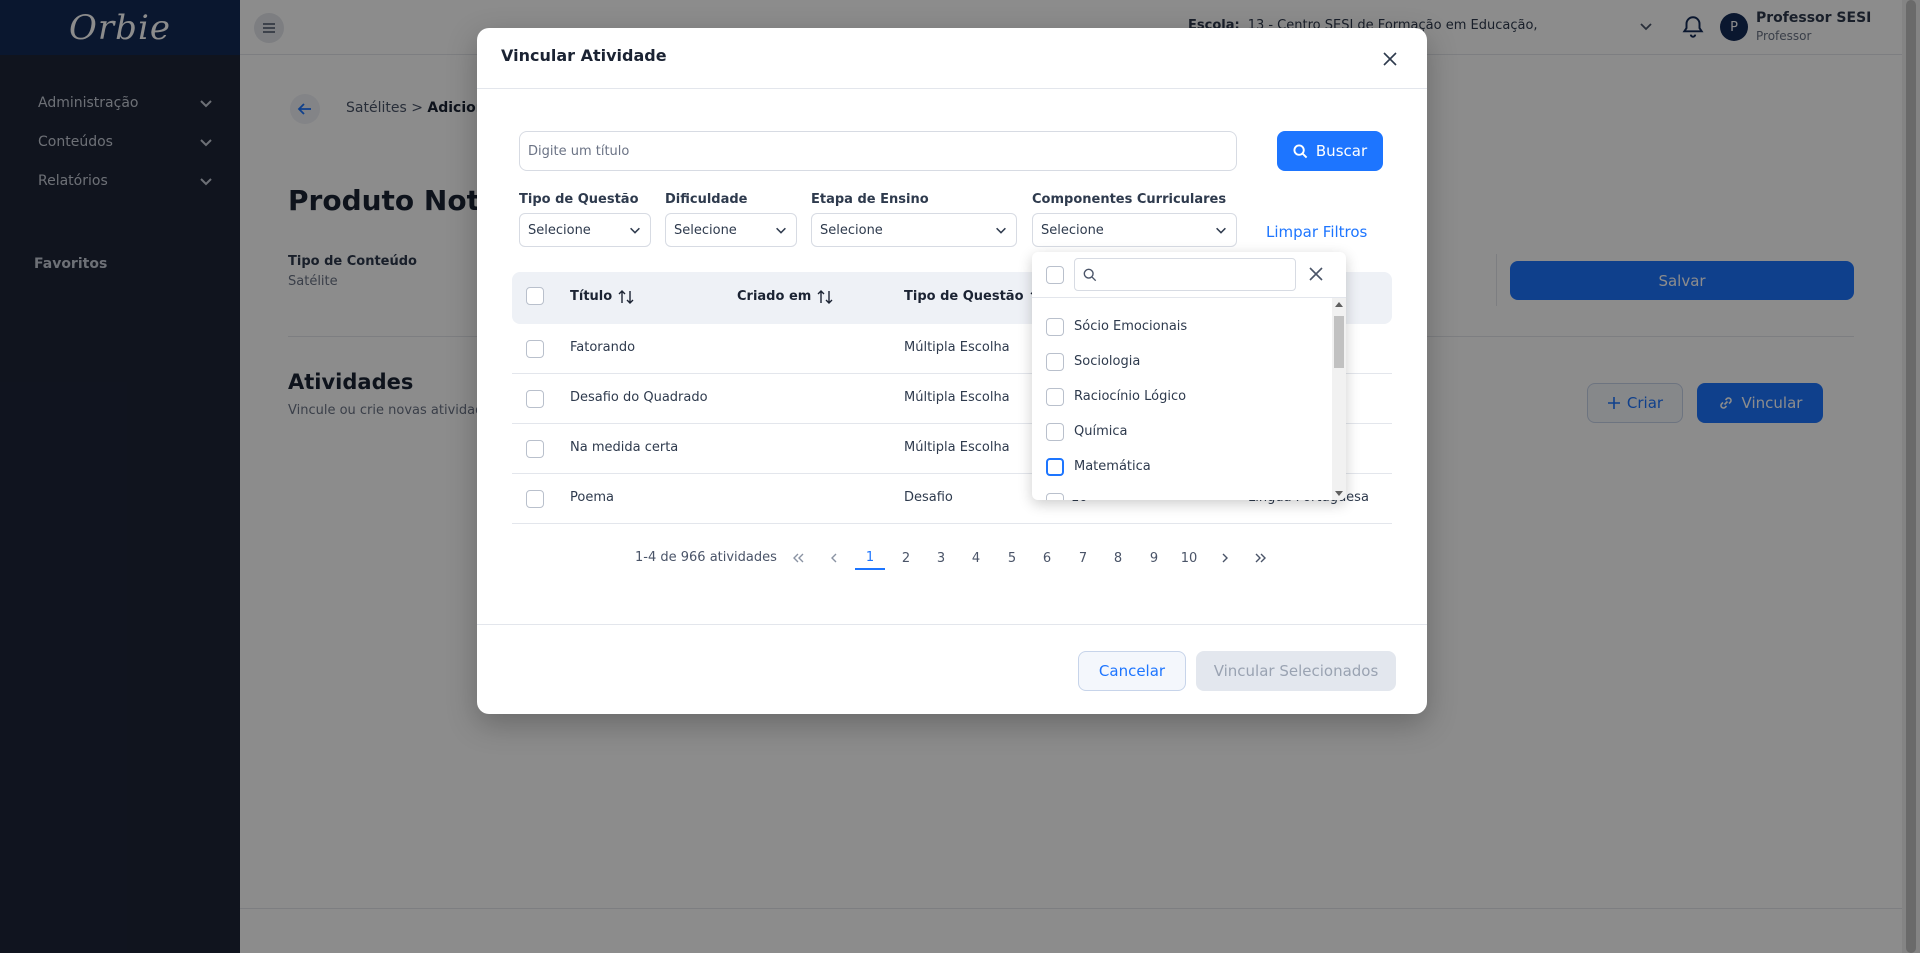 The height and width of the screenshot is (953, 1920). What do you see at coordinates (941, 558) in the screenshot?
I see `page-button: 3` at bounding box center [941, 558].